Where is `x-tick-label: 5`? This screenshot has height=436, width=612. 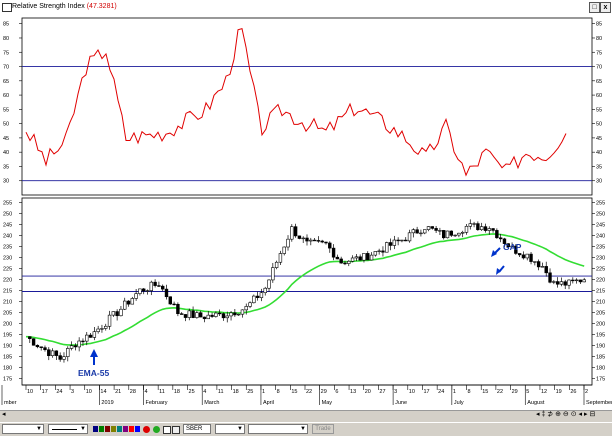 x-tick-label: 5 is located at coordinates (527, 392).